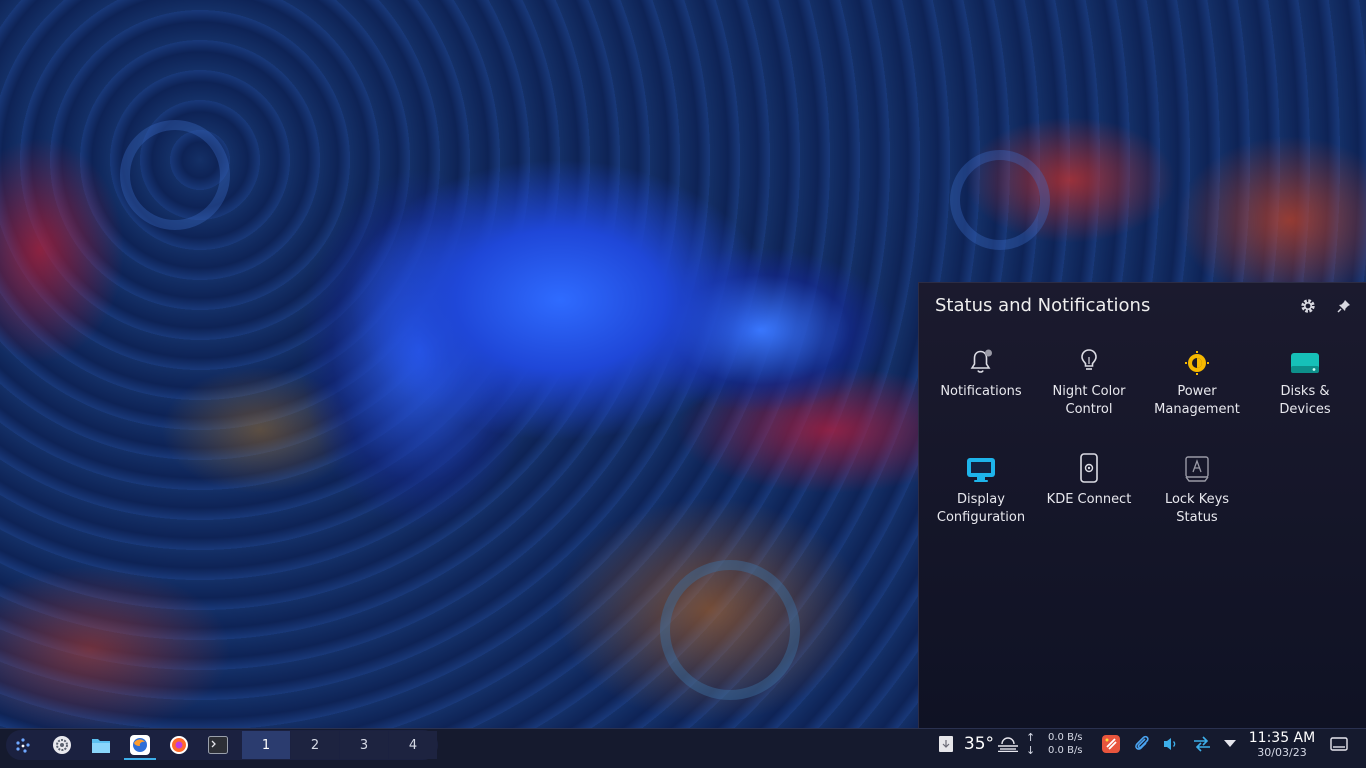 The height and width of the screenshot is (768, 1366). Describe the element at coordinates (979, 744) in the screenshot. I see `weather-temperature: 35°` at that location.